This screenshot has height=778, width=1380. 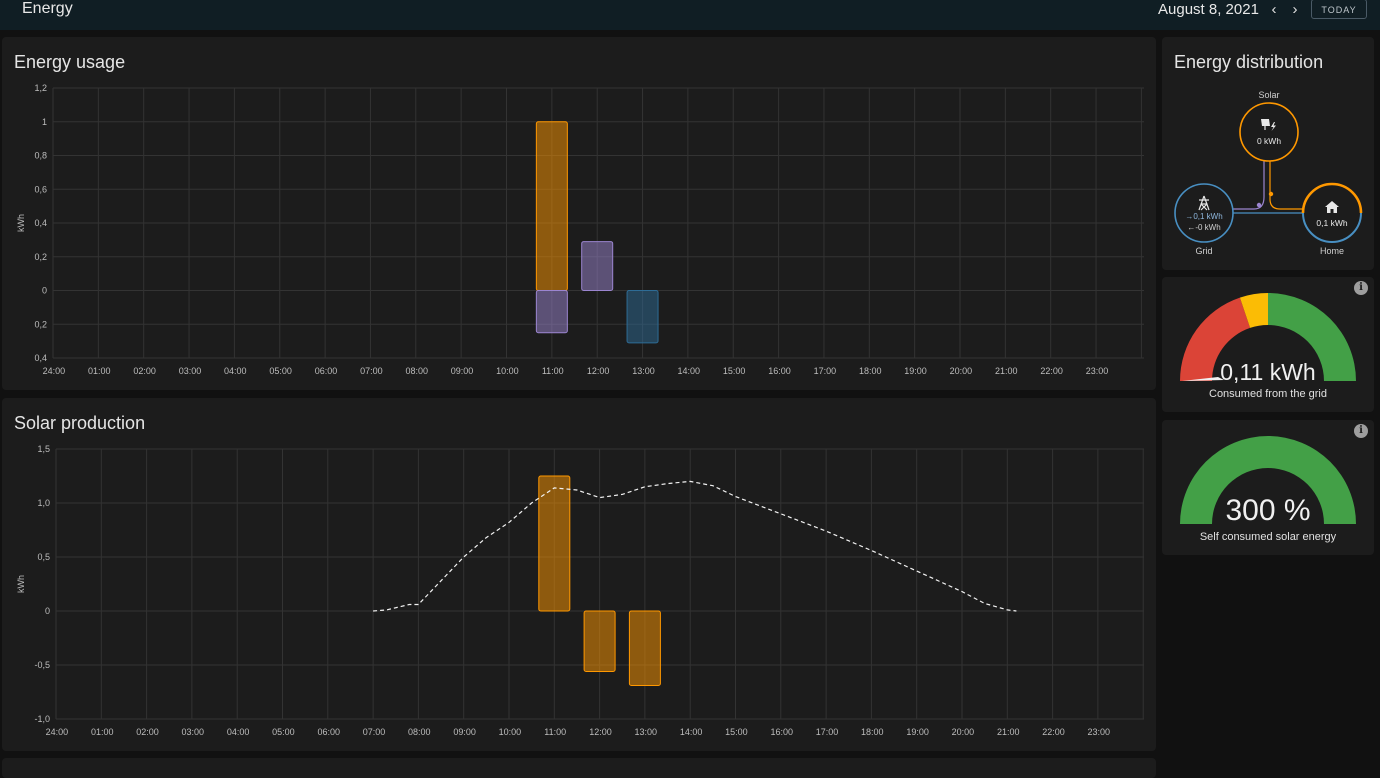 I want to click on y-tick-label: 0,5, so click(x=43, y=557).